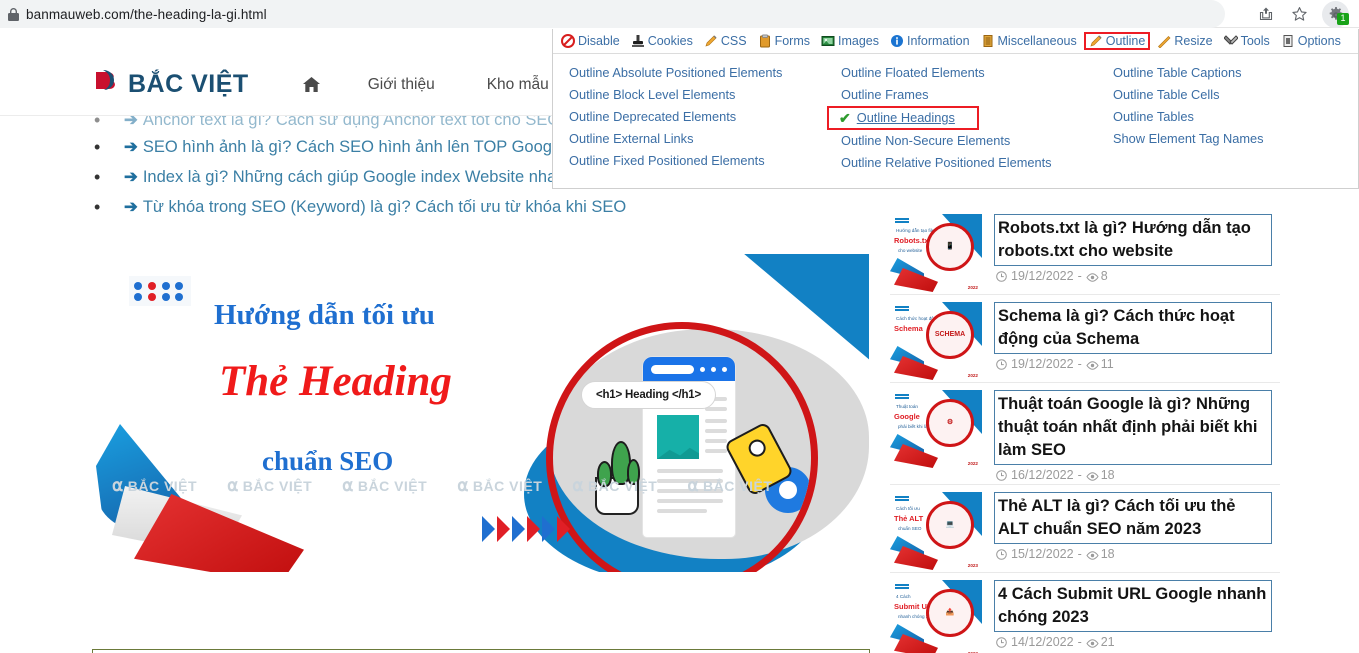 This screenshot has width=1359, height=653. What do you see at coordinates (950, 525) in the screenshot?
I see `thumb-ring: 💻` at bounding box center [950, 525].